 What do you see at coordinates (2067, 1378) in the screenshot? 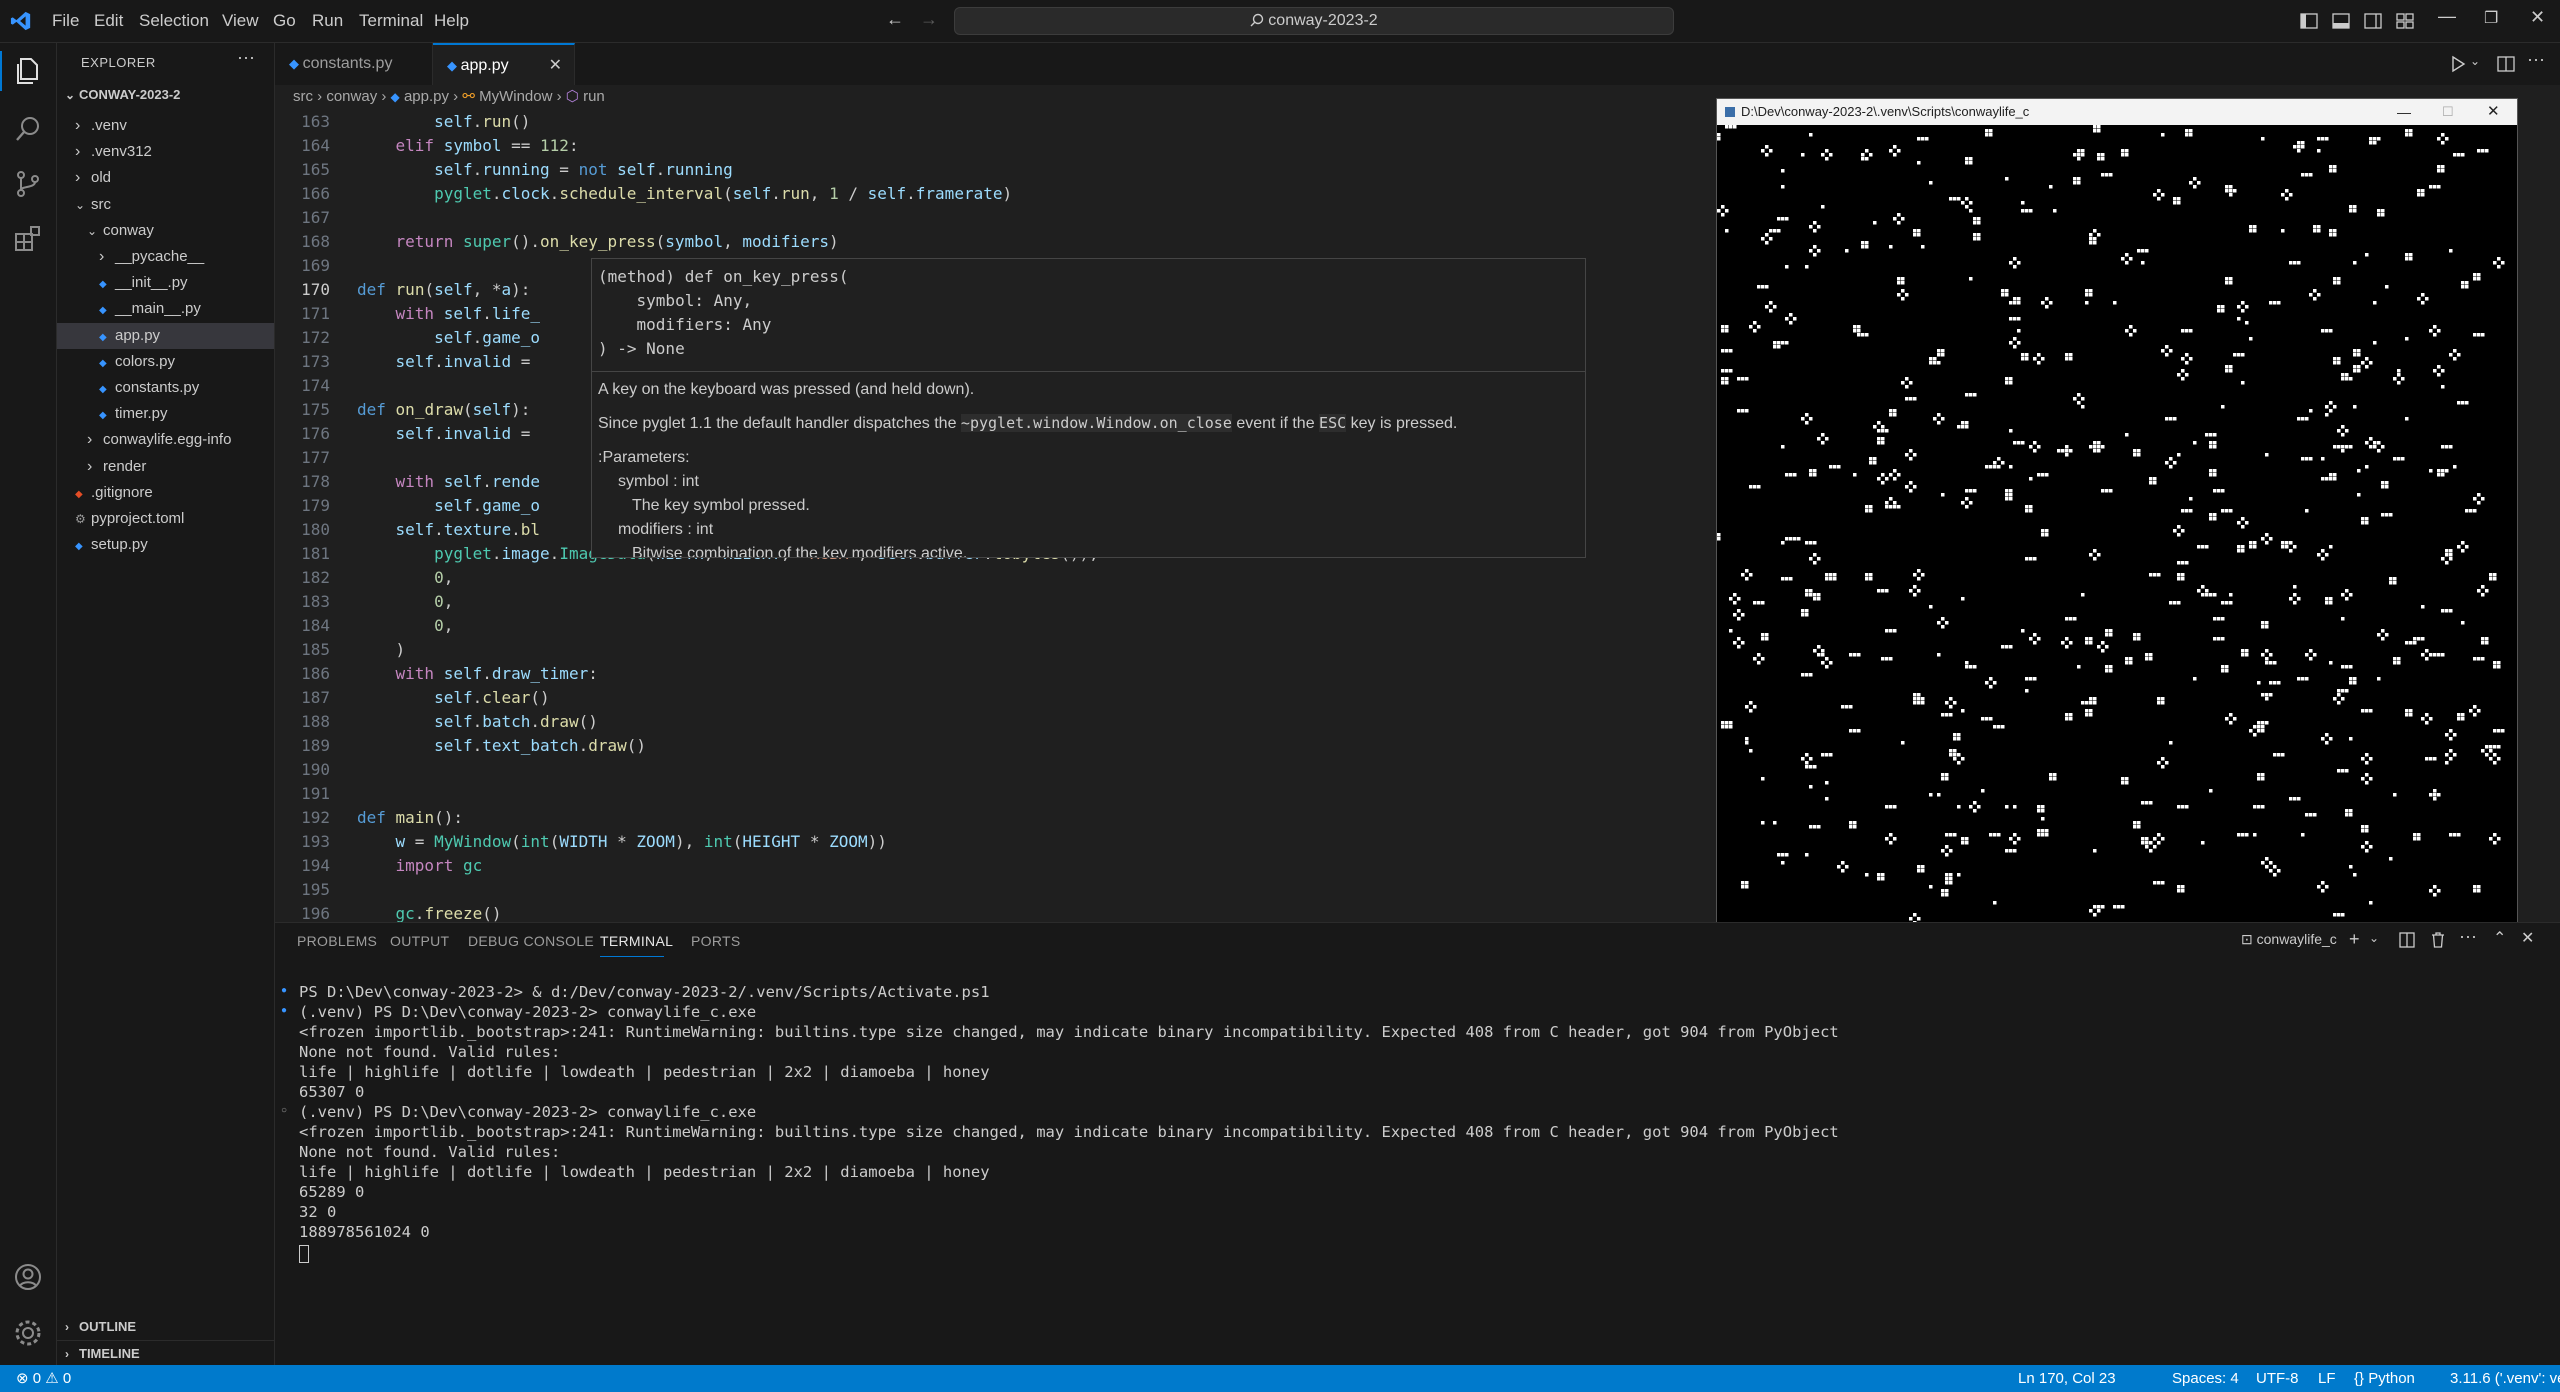
I see `cursor-position: Ln 170, Col 23` at bounding box center [2067, 1378].